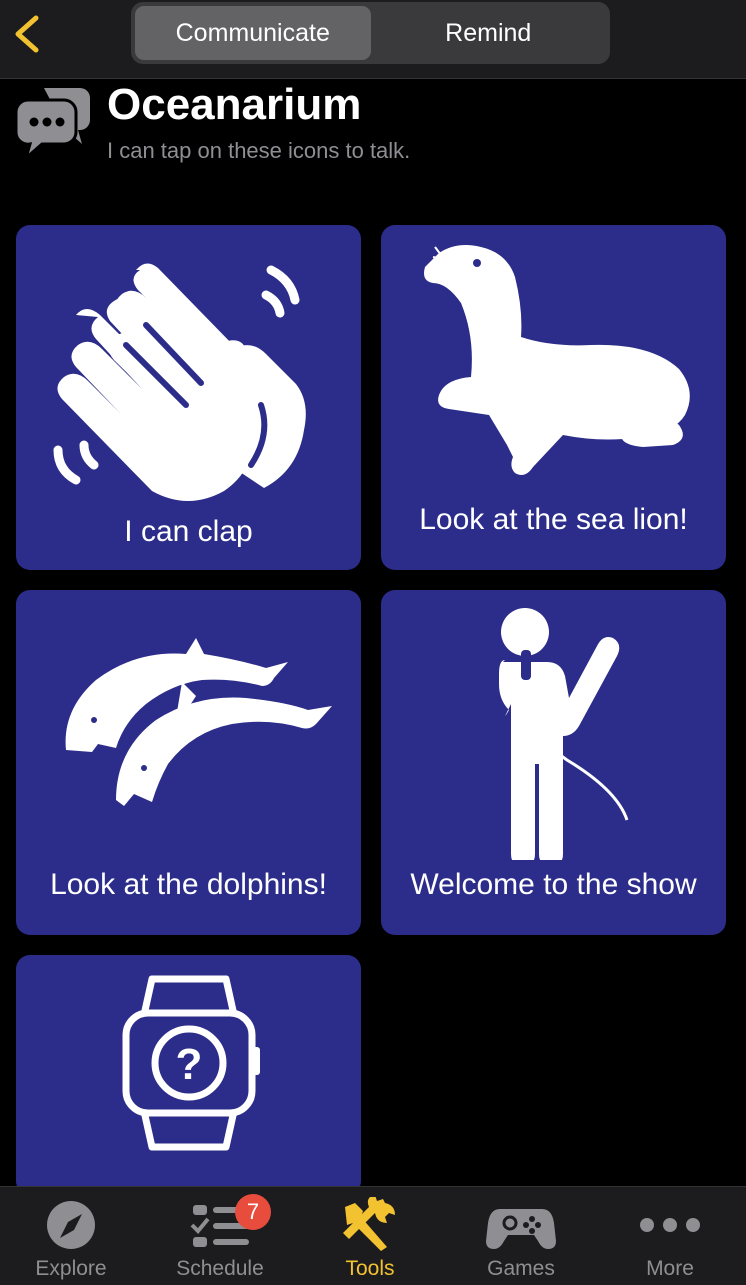 Image resolution: width=746 pixels, height=1285 pixels. I want to click on tile-sea-lion: Look at the sea lion!, so click(553, 397).